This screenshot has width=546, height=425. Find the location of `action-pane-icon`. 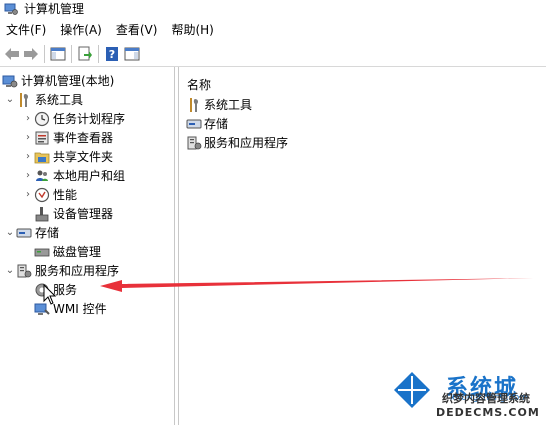

action-pane-icon is located at coordinates (132, 54).